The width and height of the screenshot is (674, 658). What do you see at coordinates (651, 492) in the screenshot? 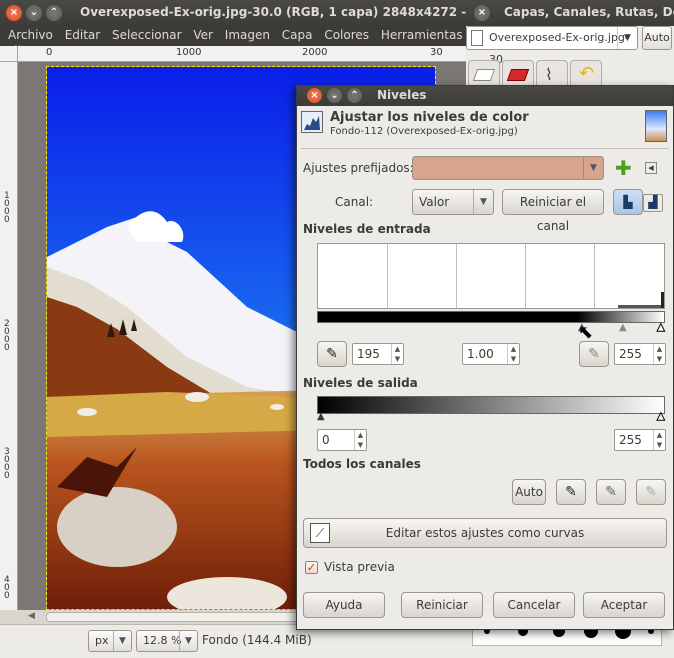
I see `pick-white-all-button: ✎` at bounding box center [651, 492].